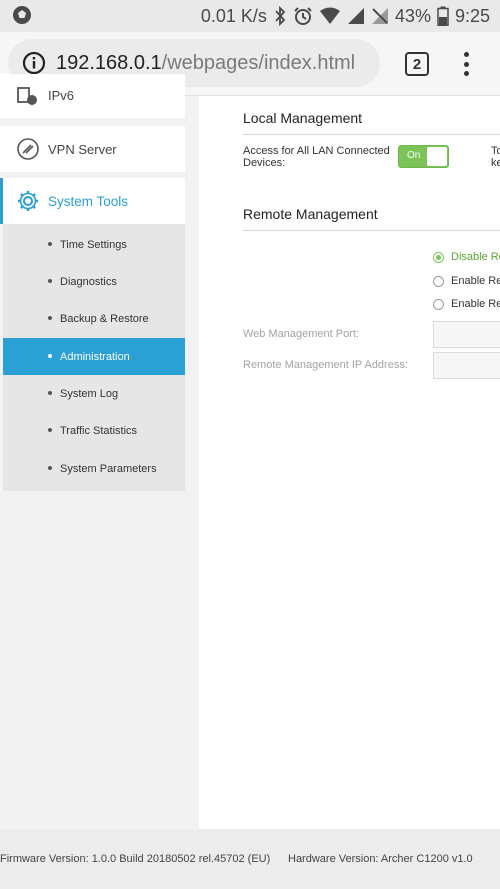 The height and width of the screenshot is (889, 500). I want to click on url-path: /webpages/index.html, so click(258, 62).